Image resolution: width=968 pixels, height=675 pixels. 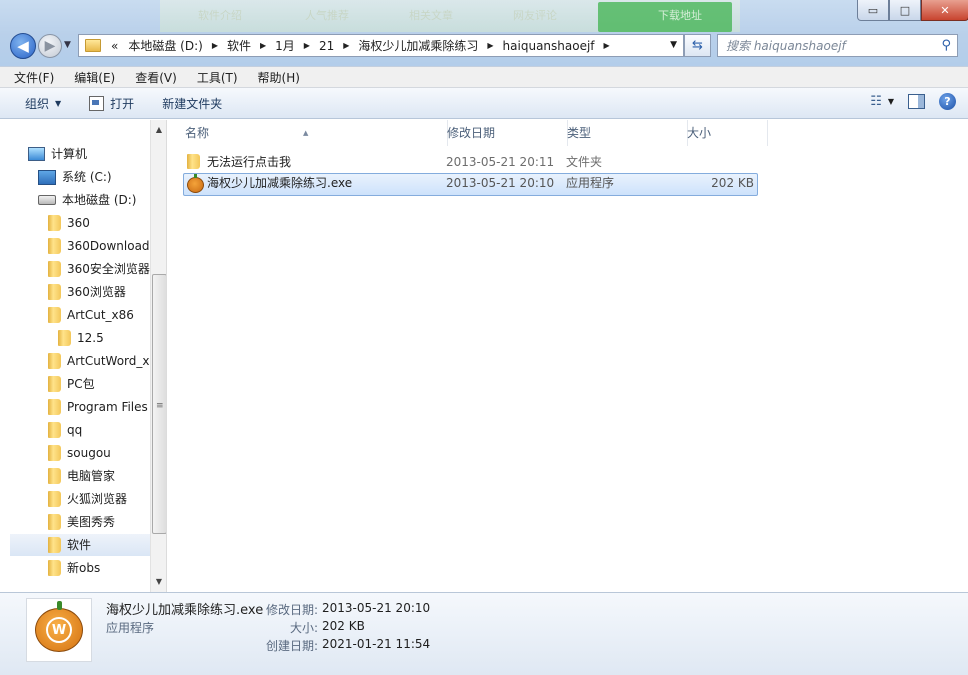 I want to click on nav-folder: ArtCutWord_x, so click(x=98, y=361).